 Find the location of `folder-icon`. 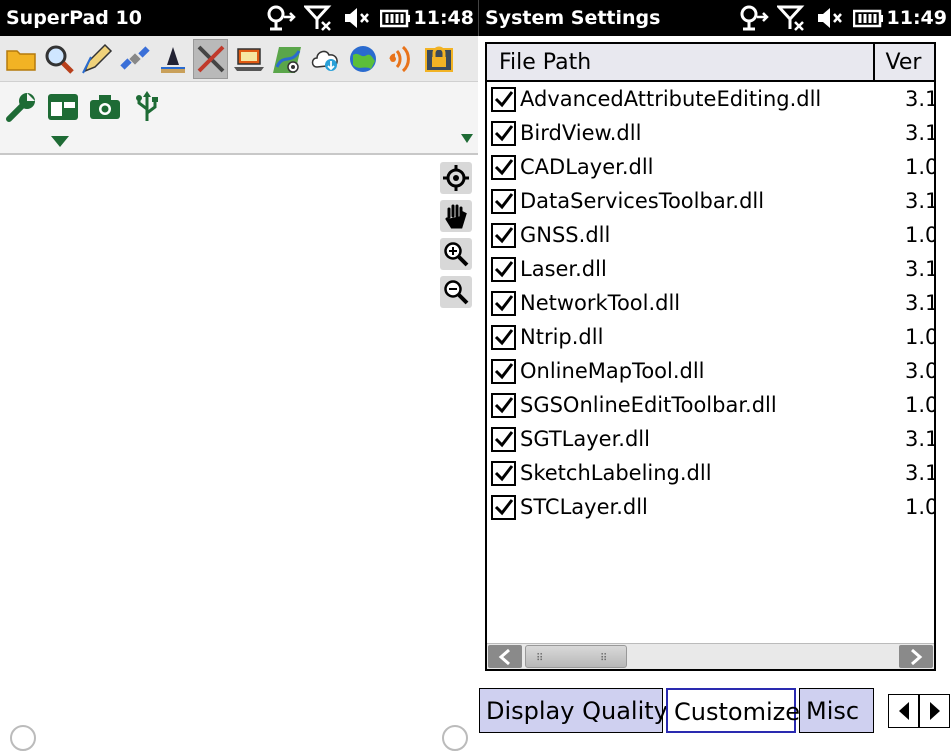

folder-icon is located at coordinates (20, 59).